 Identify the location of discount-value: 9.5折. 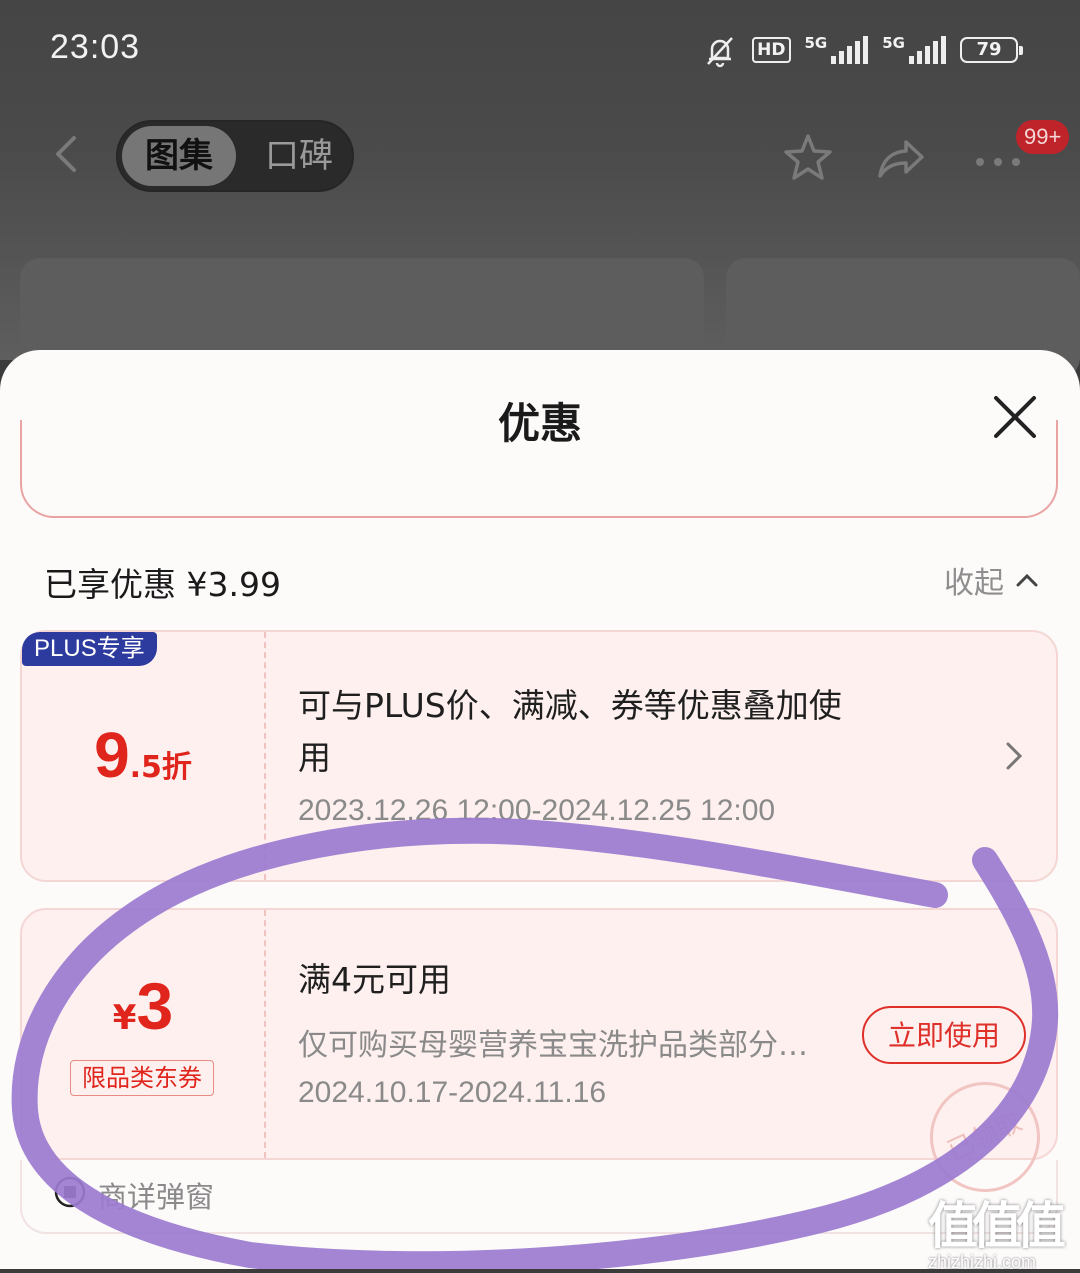
(143, 755).